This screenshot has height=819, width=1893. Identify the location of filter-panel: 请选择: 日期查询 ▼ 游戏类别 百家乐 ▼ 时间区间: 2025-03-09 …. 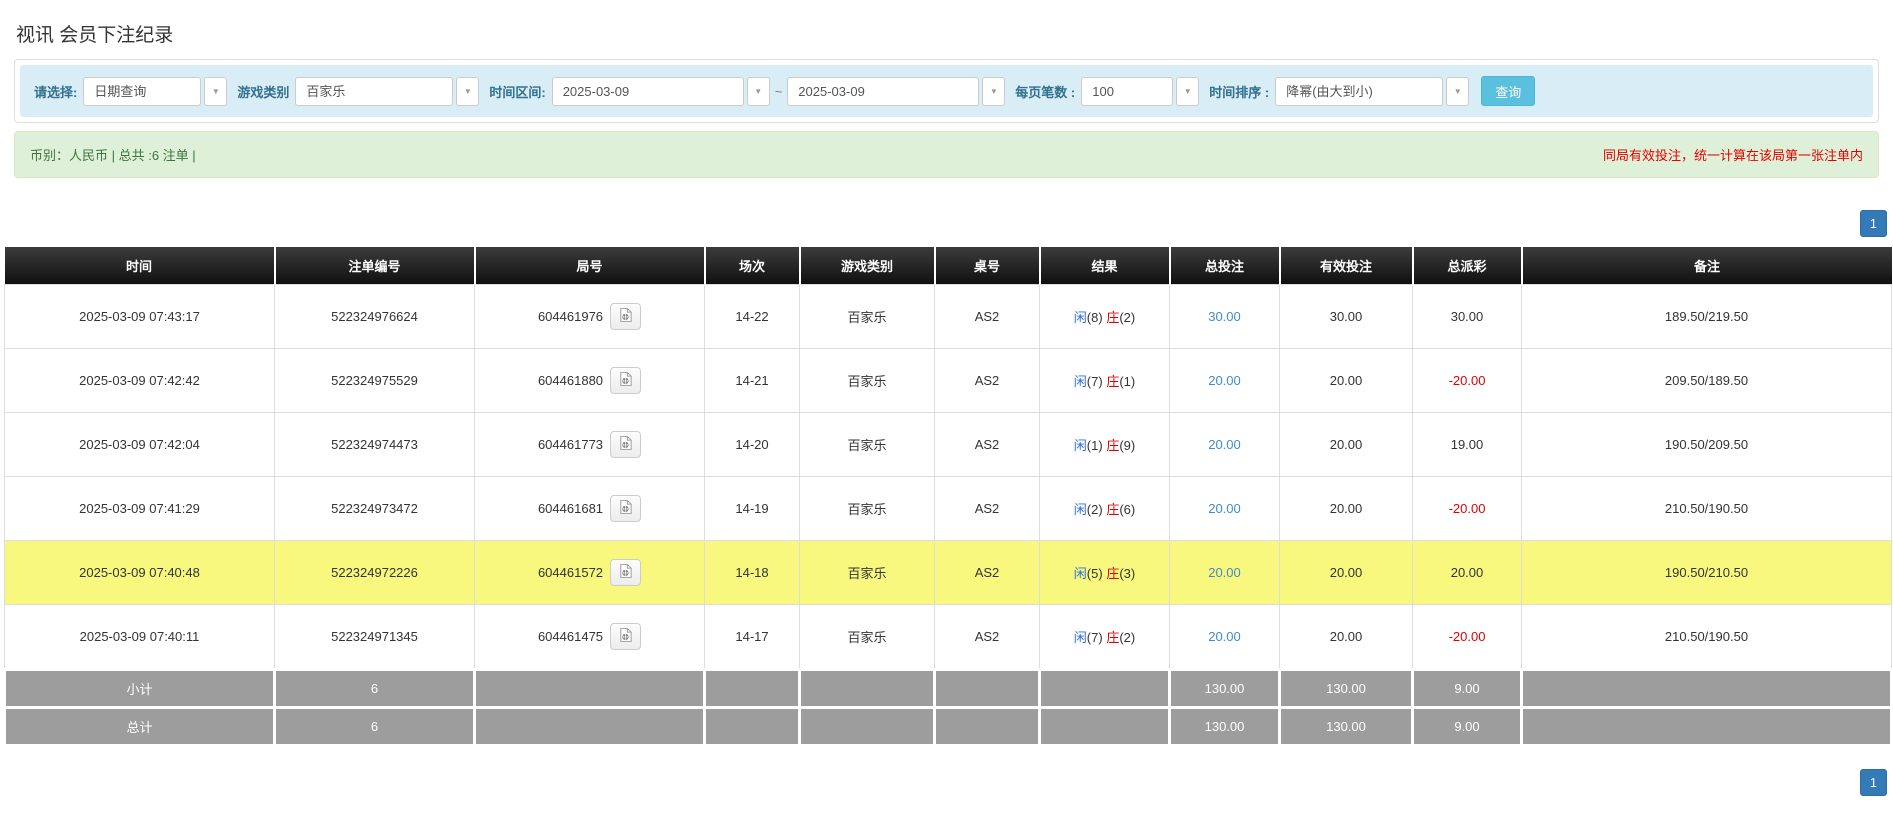
(946, 91).